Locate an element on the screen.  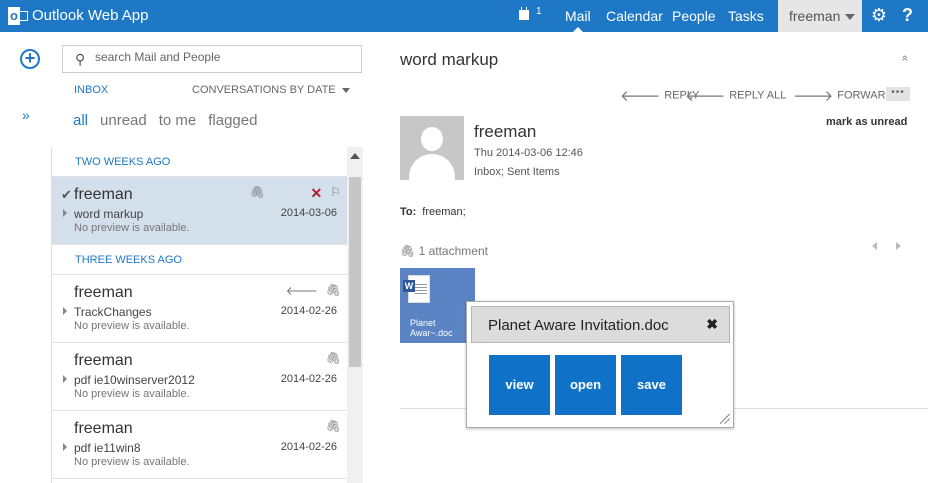
attachment-name-line1: Planet is located at coordinates (423, 323).